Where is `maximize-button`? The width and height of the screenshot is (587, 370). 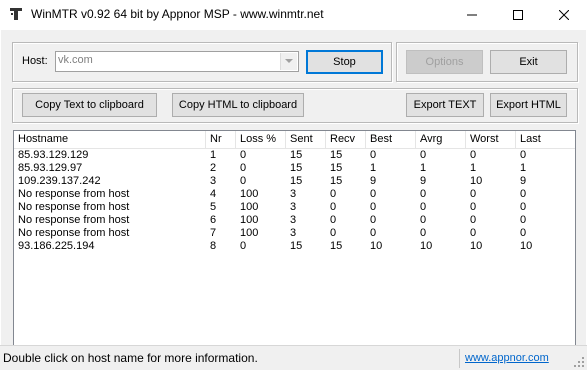 maximize-button is located at coordinates (518, 15).